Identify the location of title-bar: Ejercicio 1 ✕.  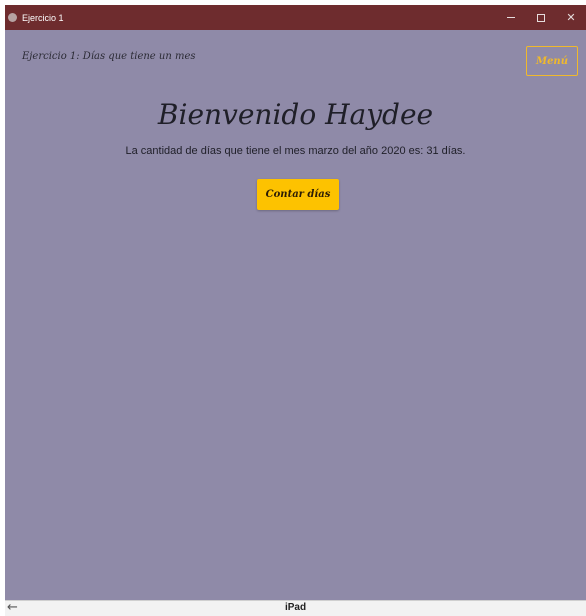
(295, 17).